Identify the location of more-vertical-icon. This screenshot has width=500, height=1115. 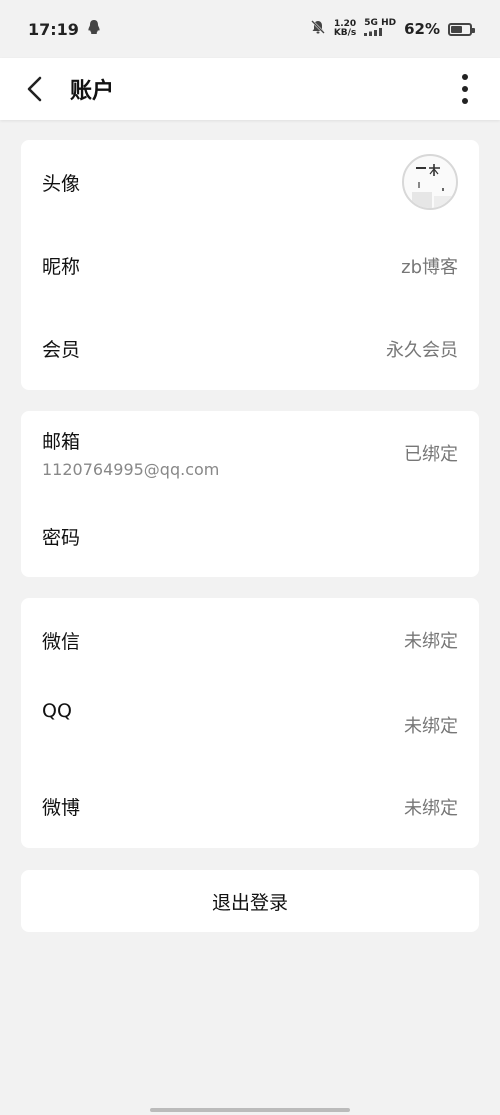
(465, 89).